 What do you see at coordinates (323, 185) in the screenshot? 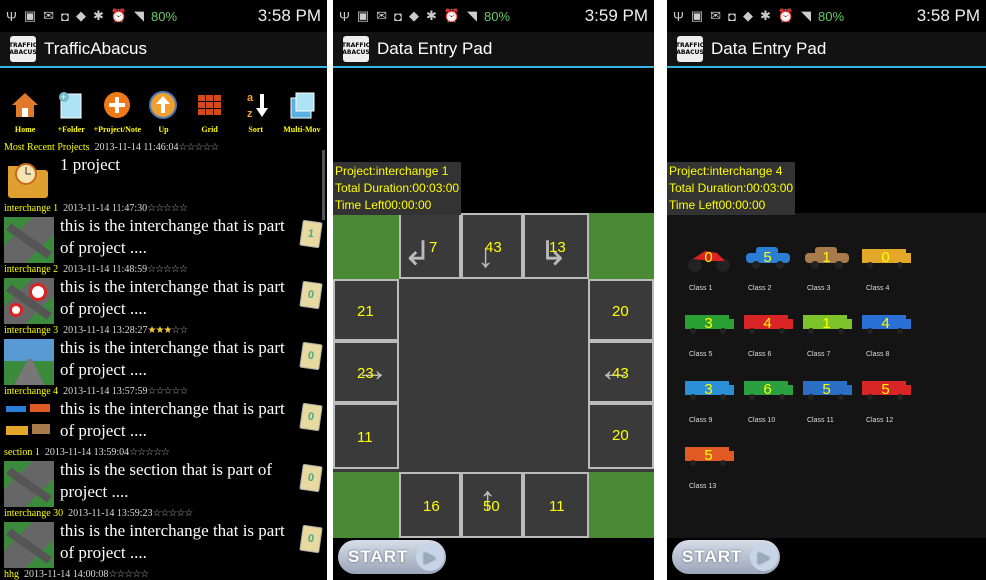
I see `scrollbar` at bounding box center [323, 185].